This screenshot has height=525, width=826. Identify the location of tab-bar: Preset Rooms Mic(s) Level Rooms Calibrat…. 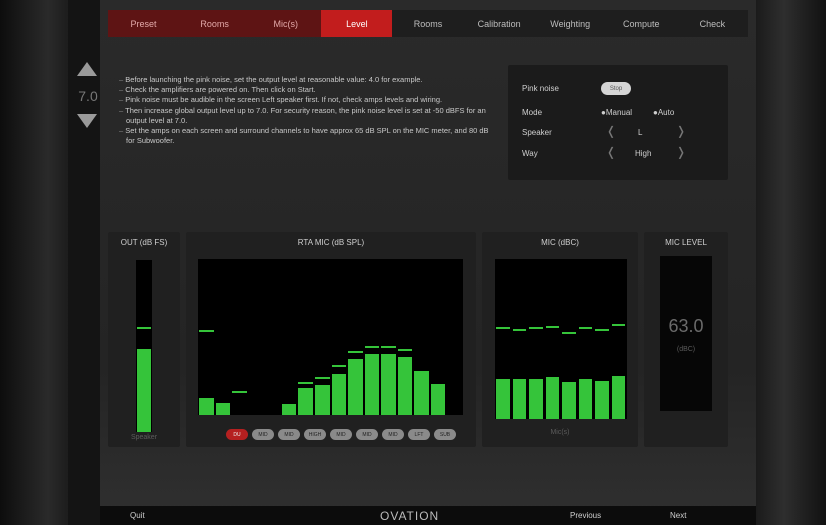
(428, 23).